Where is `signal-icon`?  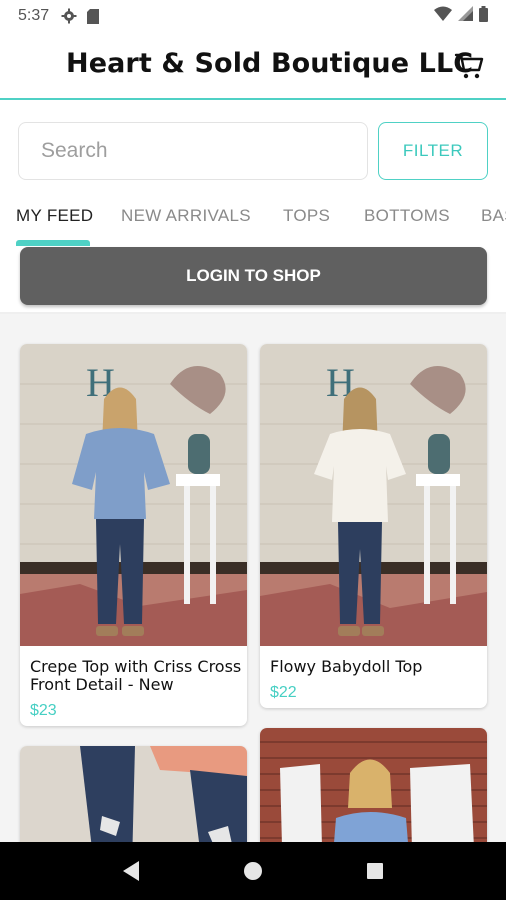
signal-icon is located at coordinates (465, 16).